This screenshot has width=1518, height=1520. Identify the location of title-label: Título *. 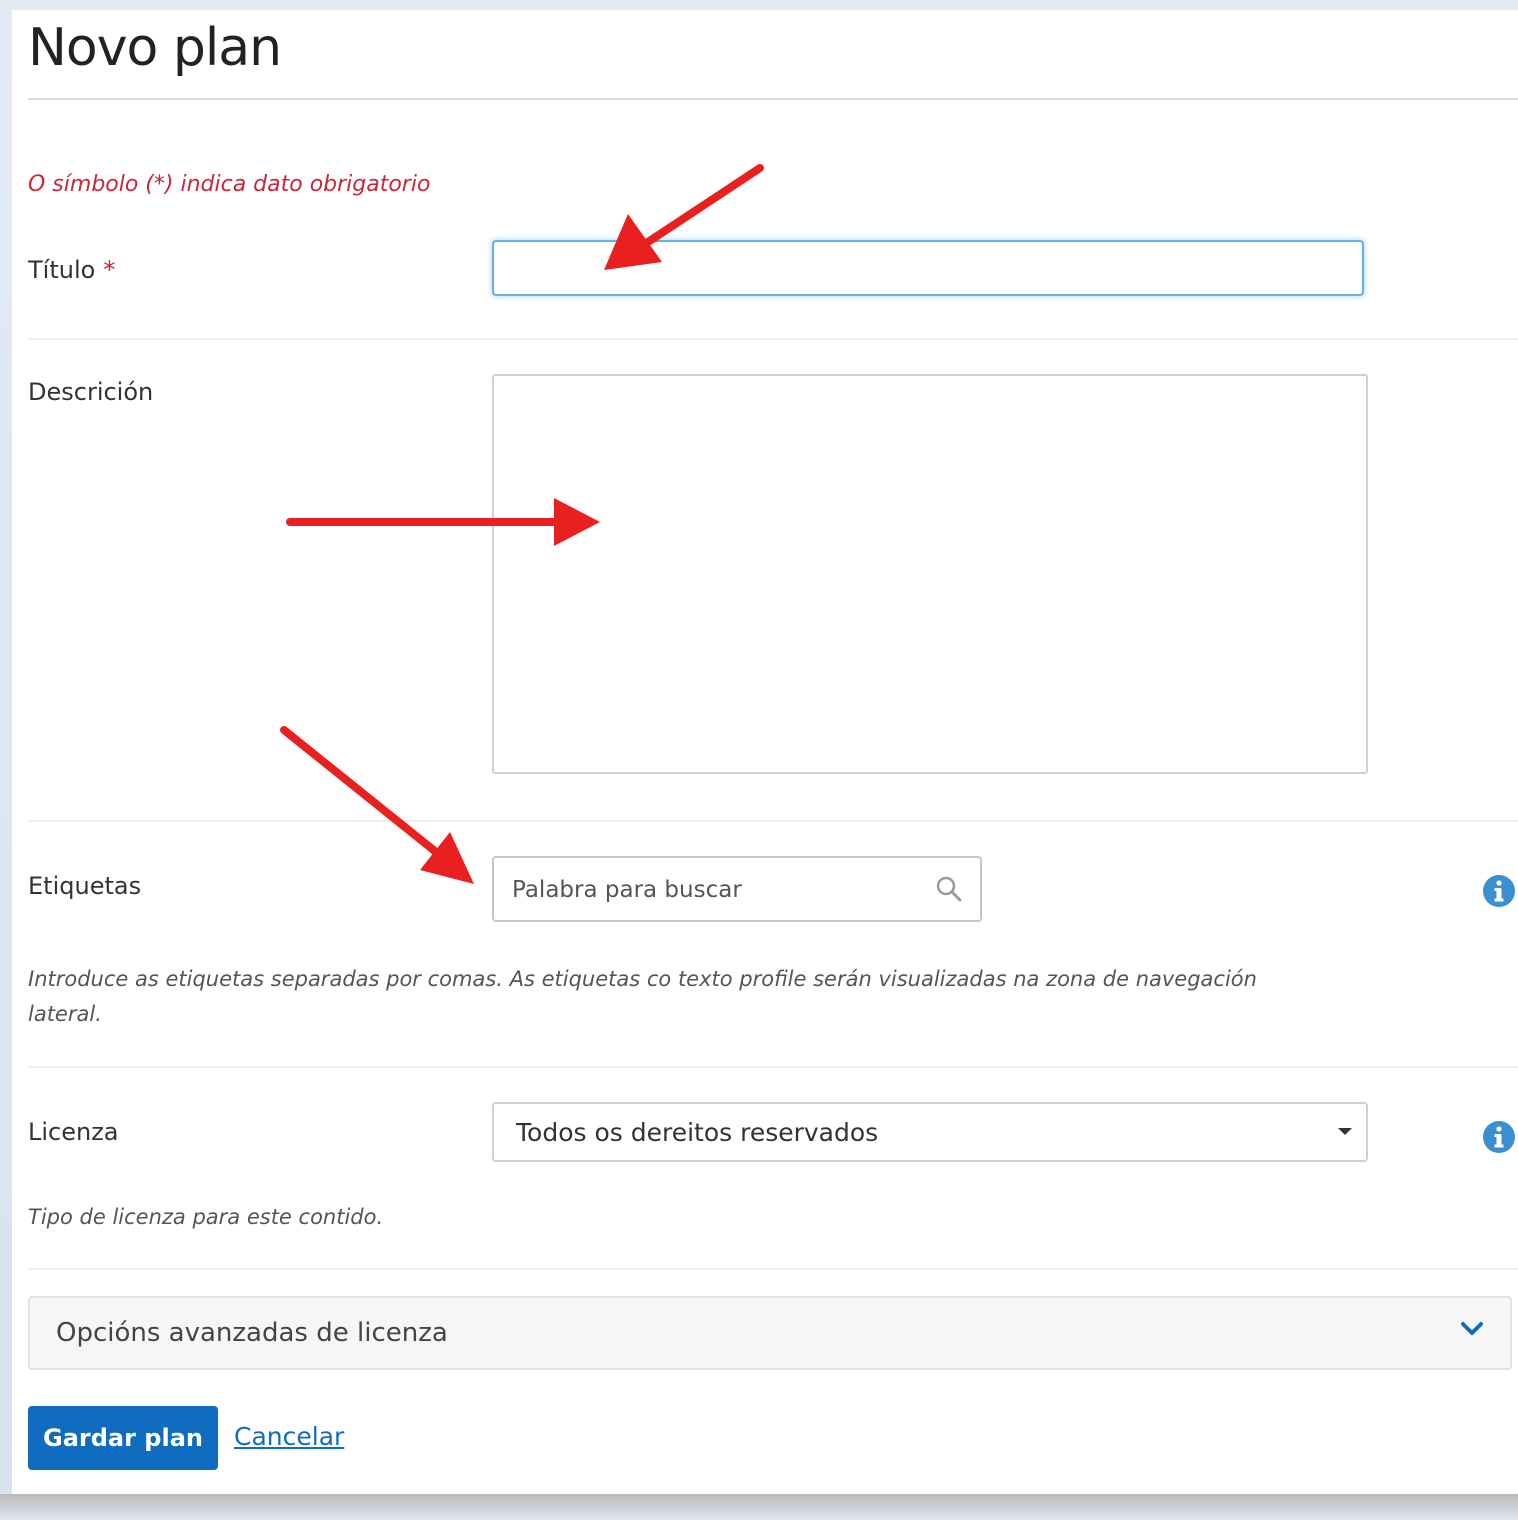
(71, 270).